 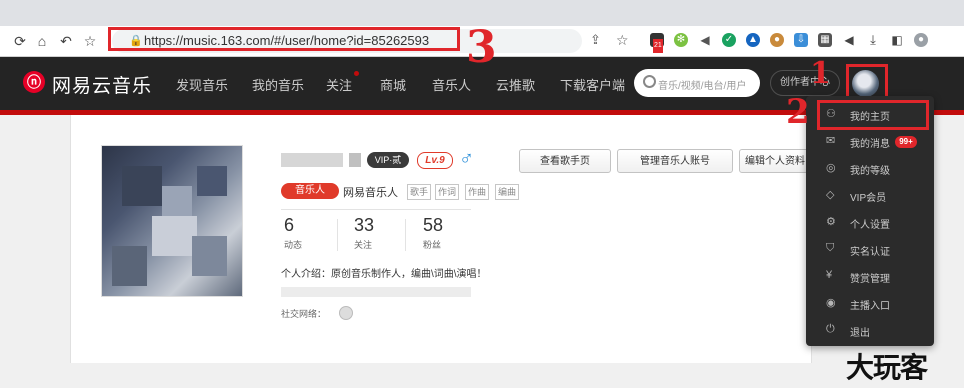 What do you see at coordinates (278, 84) in the screenshot?
I see `nav-my-music: 我的音乐` at bounding box center [278, 84].